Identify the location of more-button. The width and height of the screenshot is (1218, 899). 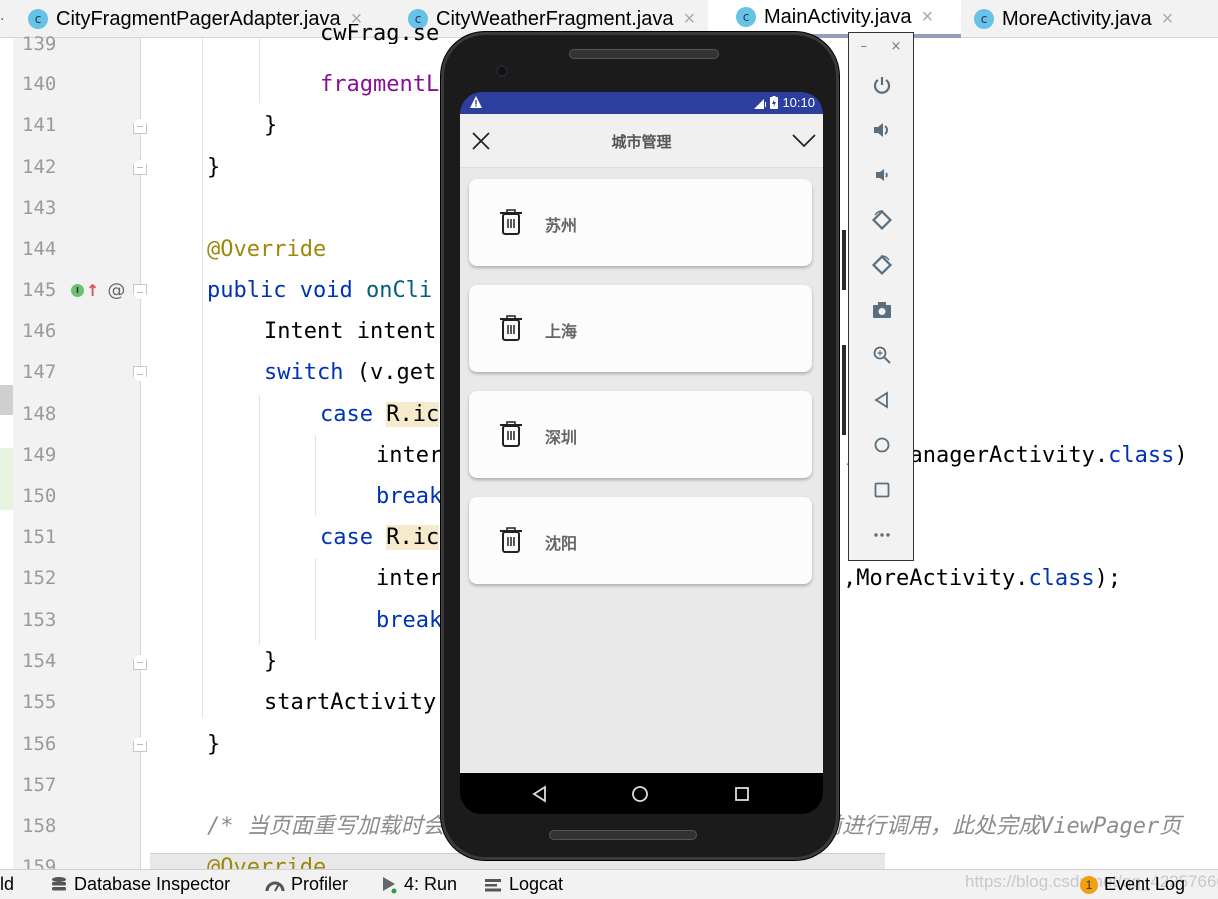
(882, 535).